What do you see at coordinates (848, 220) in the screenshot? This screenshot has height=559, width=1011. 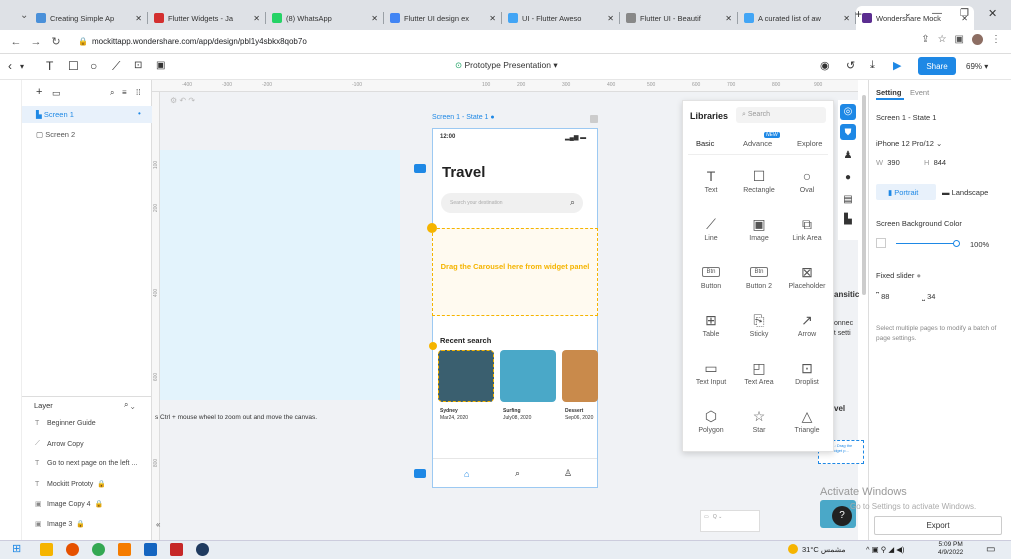 I see `device-icon: ▙` at bounding box center [848, 220].